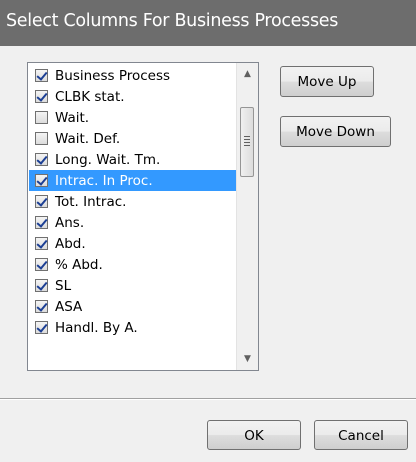  Describe the element at coordinates (69, 306) in the screenshot. I see `column-item-label: ASA` at that location.